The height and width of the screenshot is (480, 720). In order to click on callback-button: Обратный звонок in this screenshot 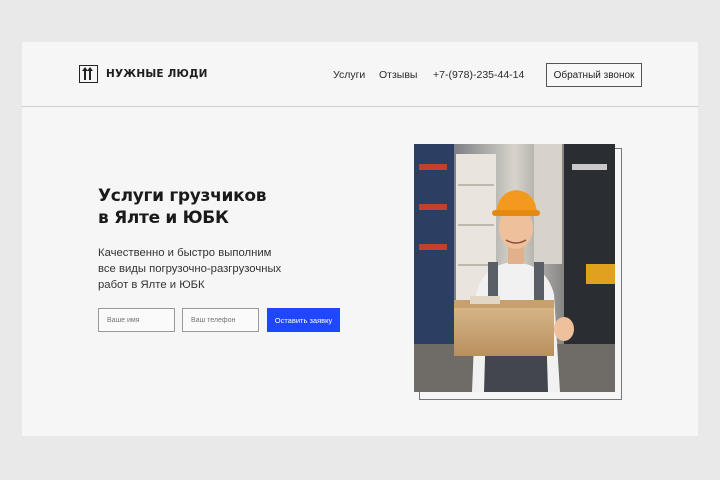, I will do `click(594, 75)`.